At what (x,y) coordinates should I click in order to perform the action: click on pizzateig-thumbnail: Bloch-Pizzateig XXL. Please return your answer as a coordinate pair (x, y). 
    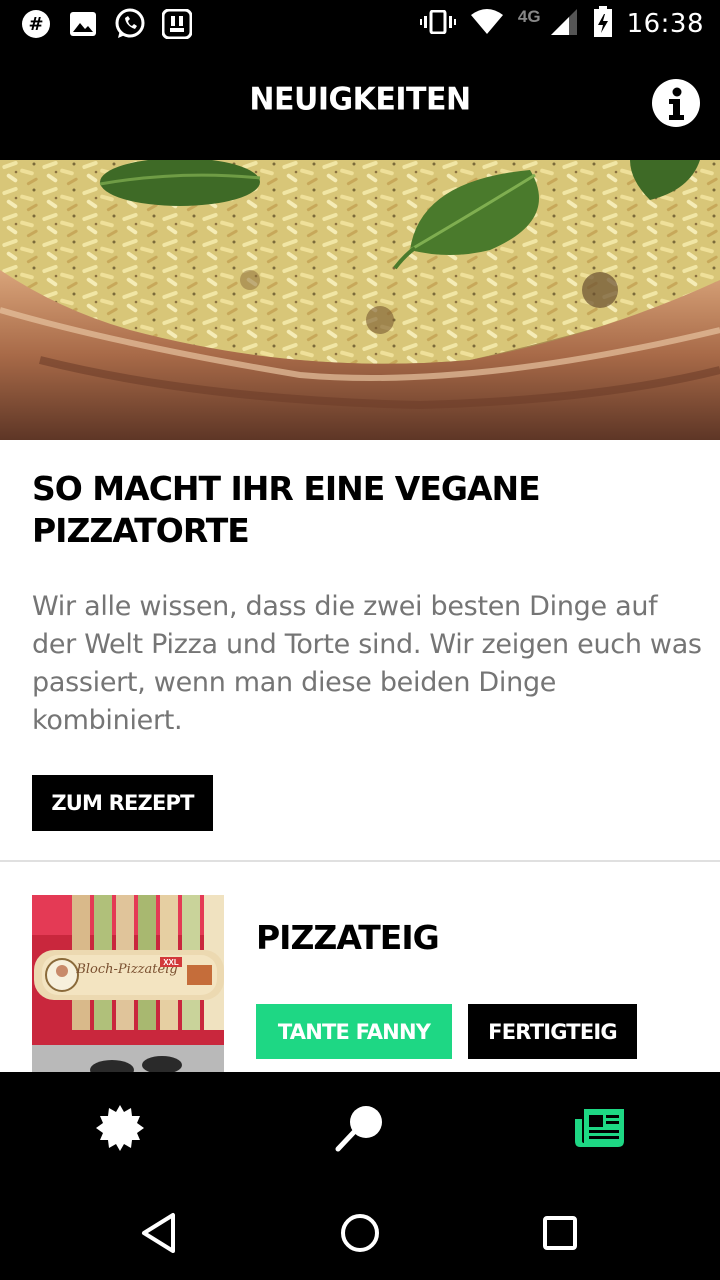
    Looking at the image, I should click on (128, 985).